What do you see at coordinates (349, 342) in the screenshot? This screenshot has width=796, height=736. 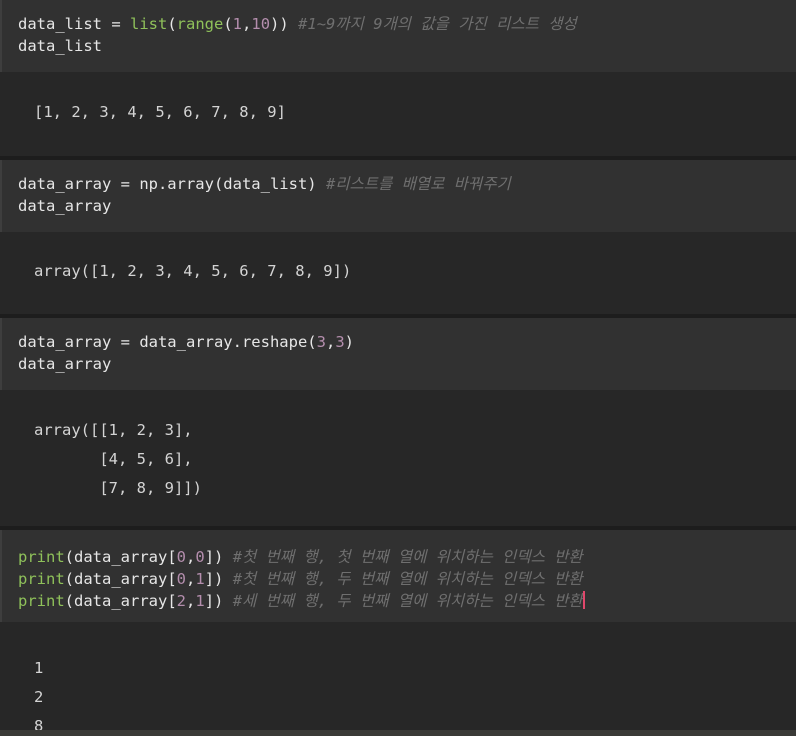 I see `code-token: )` at bounding box center [349, 342].